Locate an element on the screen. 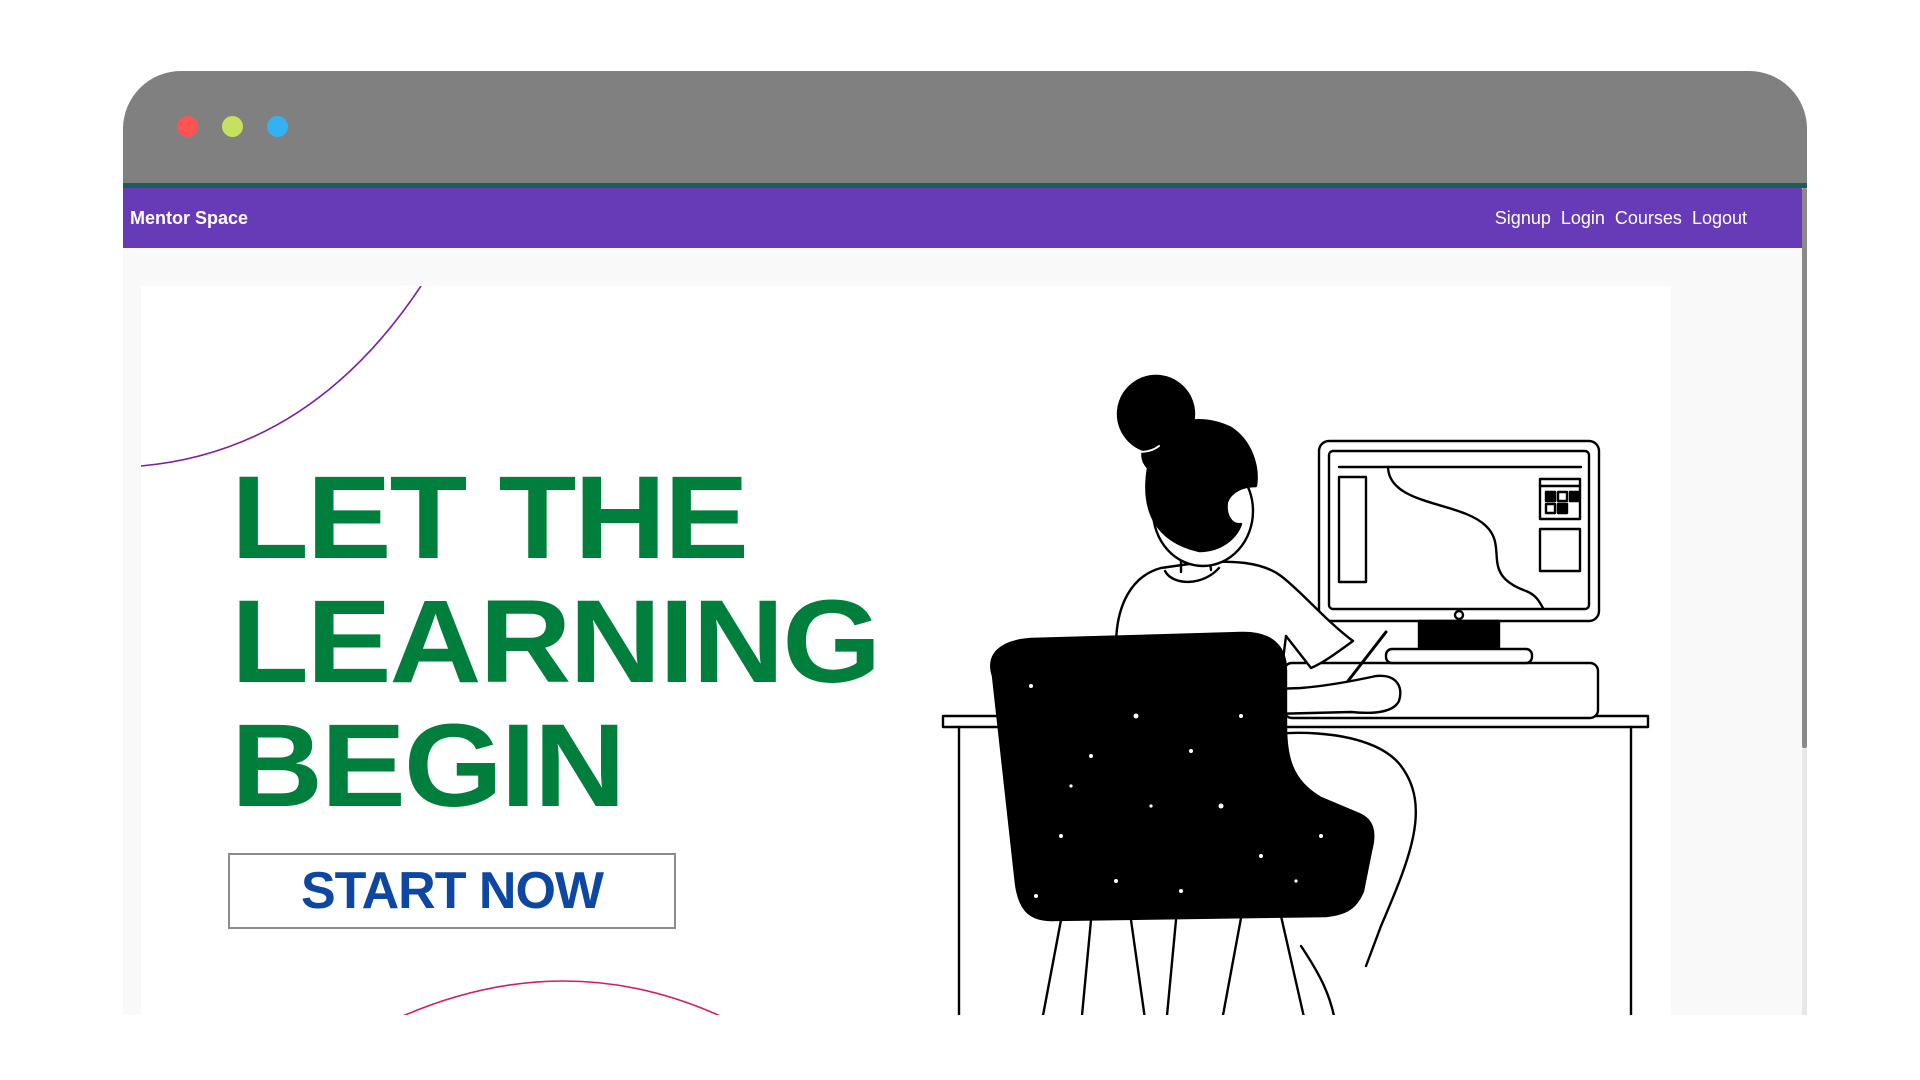  headline-line-1: LET THE is located at coordinates (490, 518).